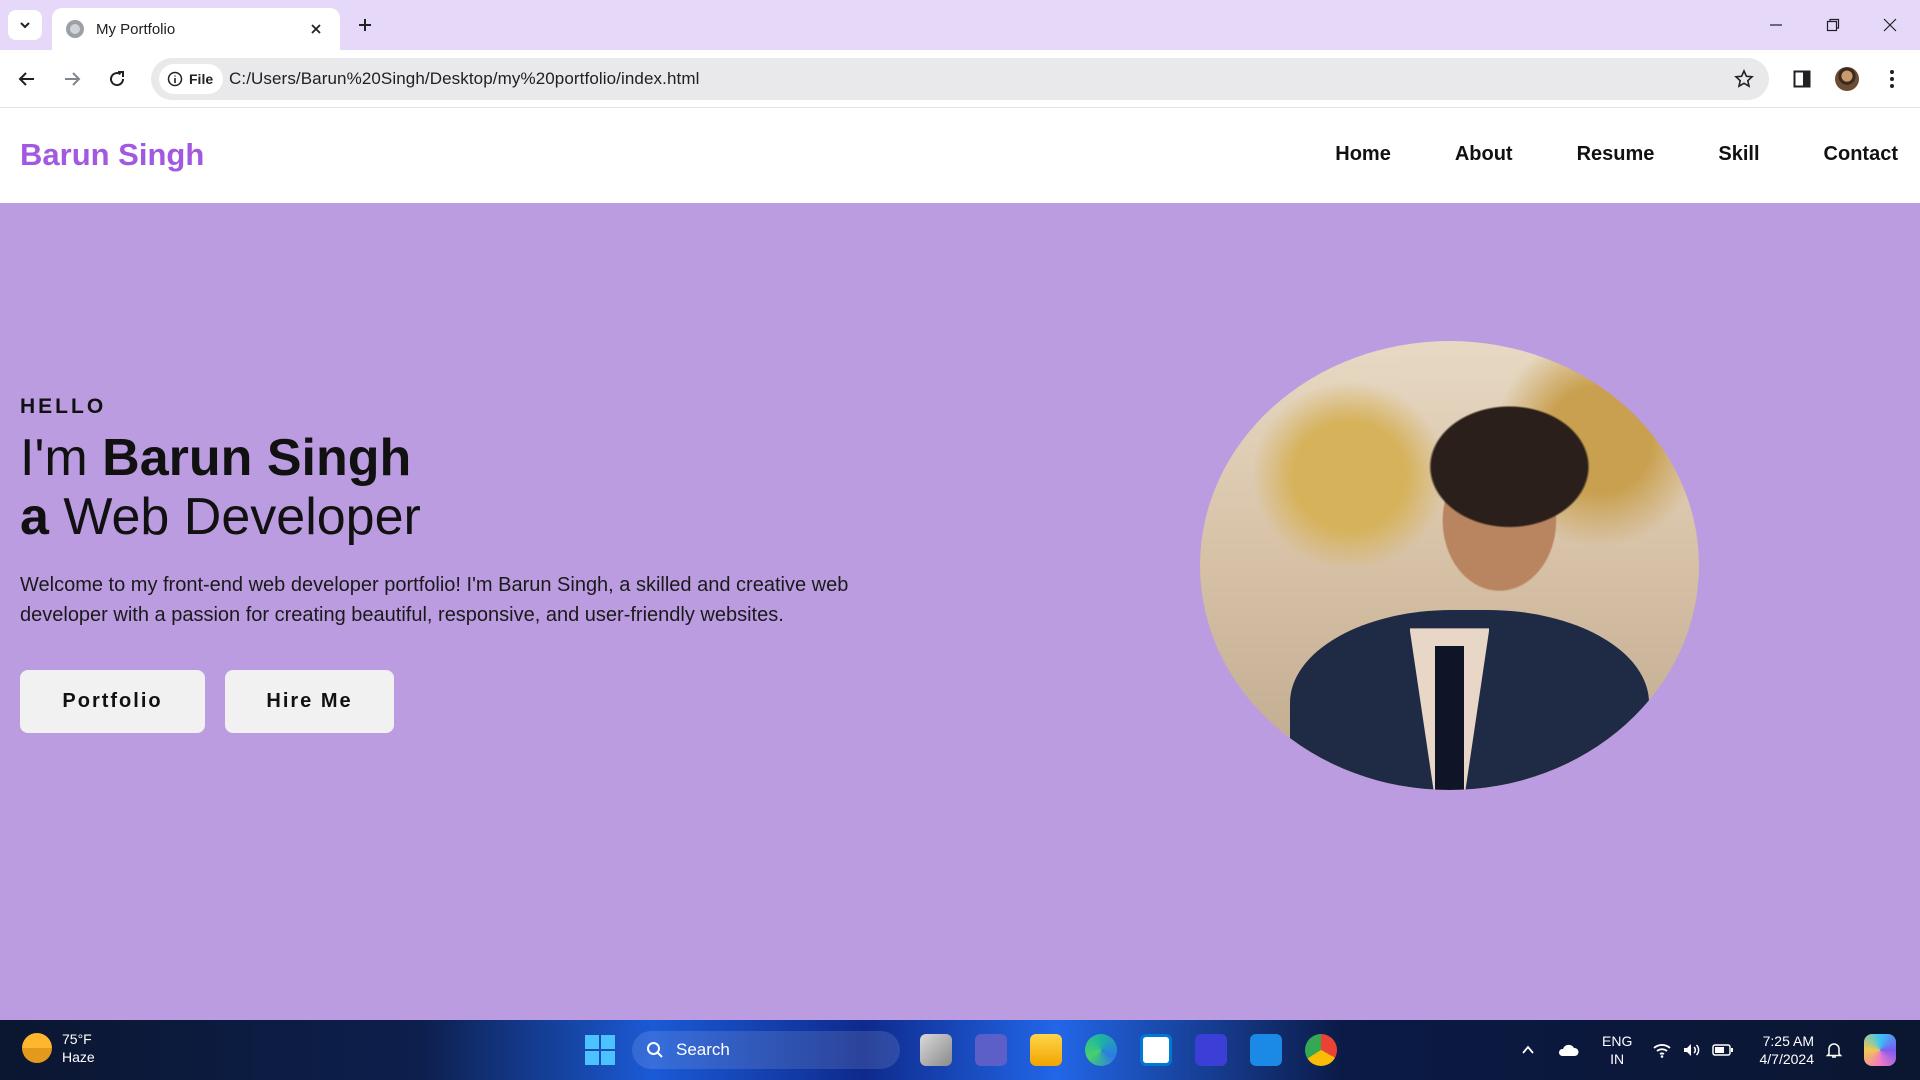 This screenshot has width=1920, height=1080. I want to click on minimize-button, so click(1776, 25).